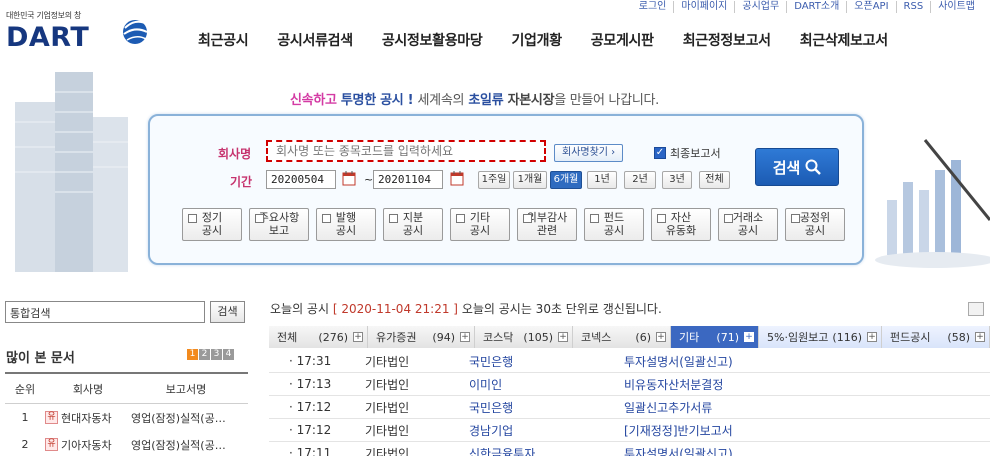 The width and height of the screenshot is (990, 456). Describe the element at coordinates (432, 40) in the screenshot. I see `nav-info-usage: 공시정보활용마당` at that location.